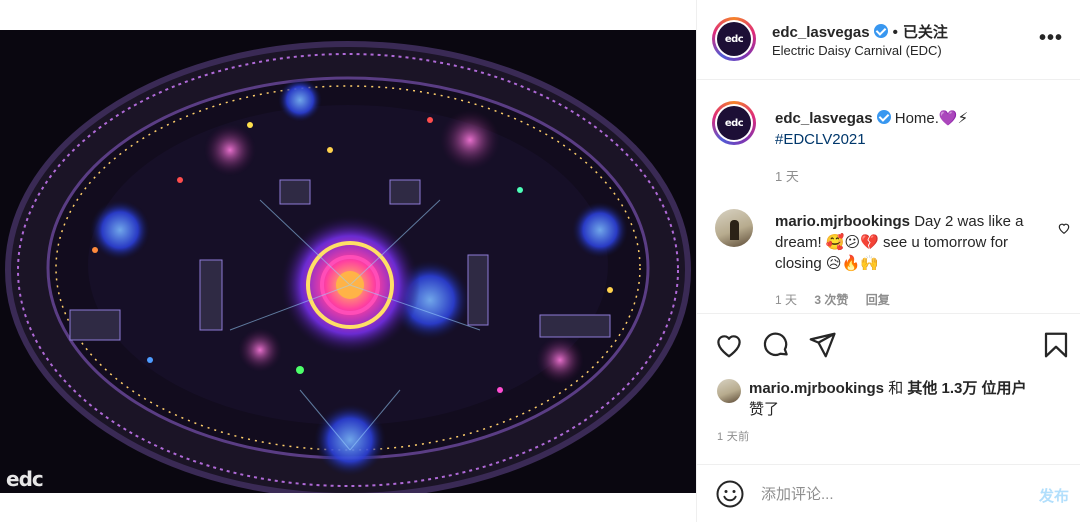 Image resolution: width=1080 pixels, height=522 pixels. I want to click on caption-body: Home.💜⚡, so click(931, 118).